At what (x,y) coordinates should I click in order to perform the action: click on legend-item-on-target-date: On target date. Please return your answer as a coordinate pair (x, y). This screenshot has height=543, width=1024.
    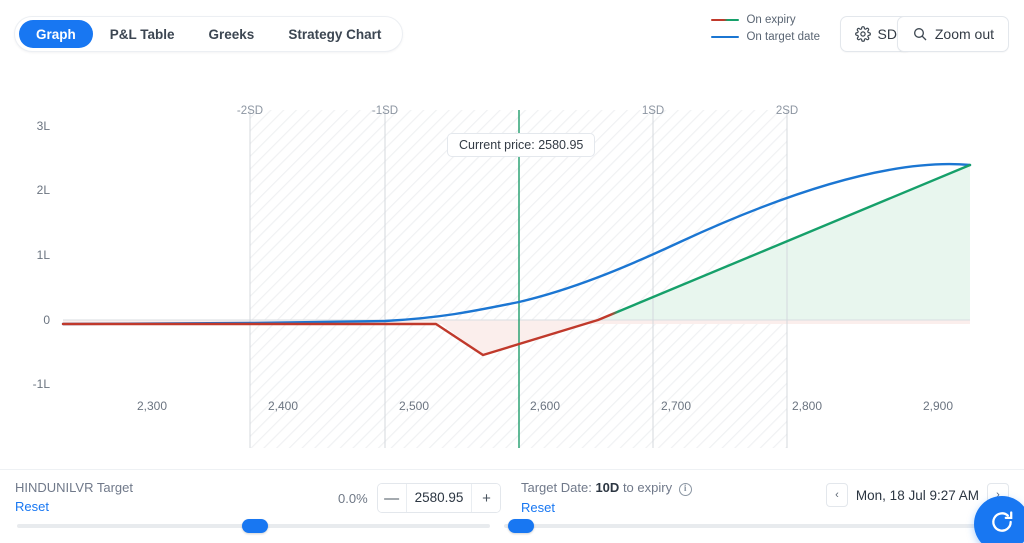
    Looking at the image, I should click on (765, 37).